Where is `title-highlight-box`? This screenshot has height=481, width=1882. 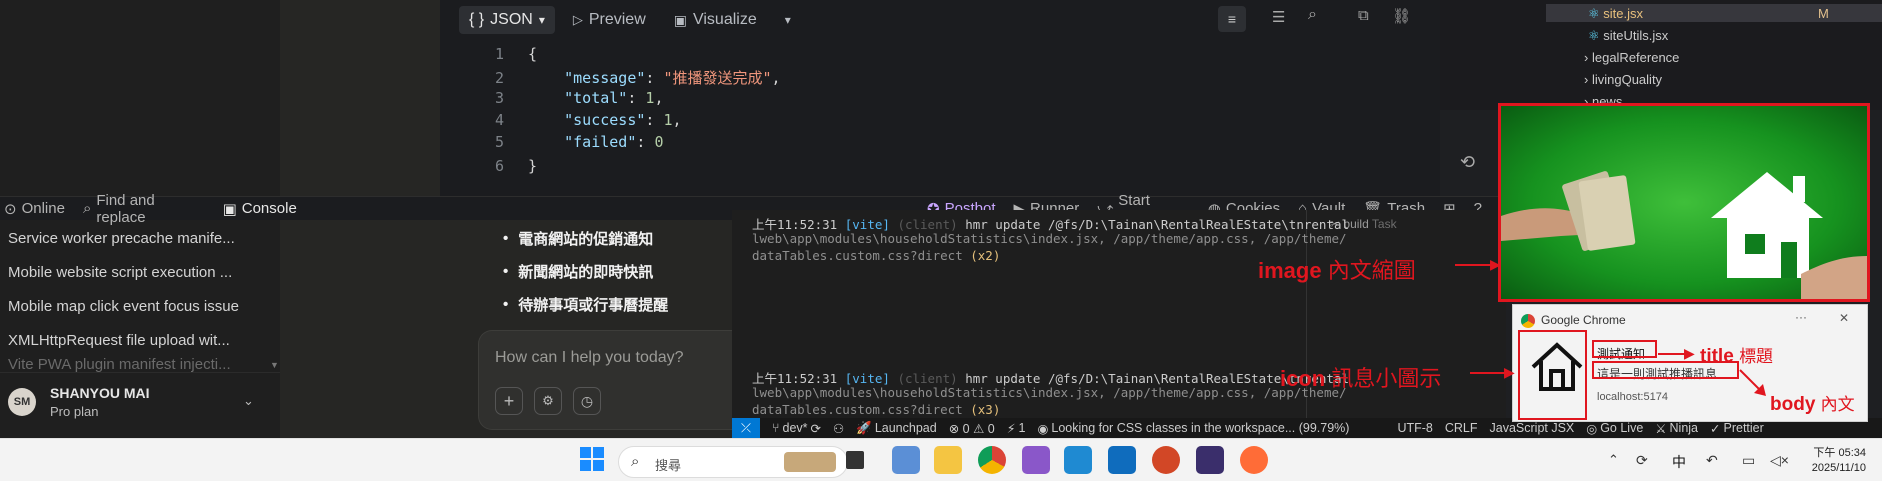 title-highlight-box is located at coordinates (1624, 349).